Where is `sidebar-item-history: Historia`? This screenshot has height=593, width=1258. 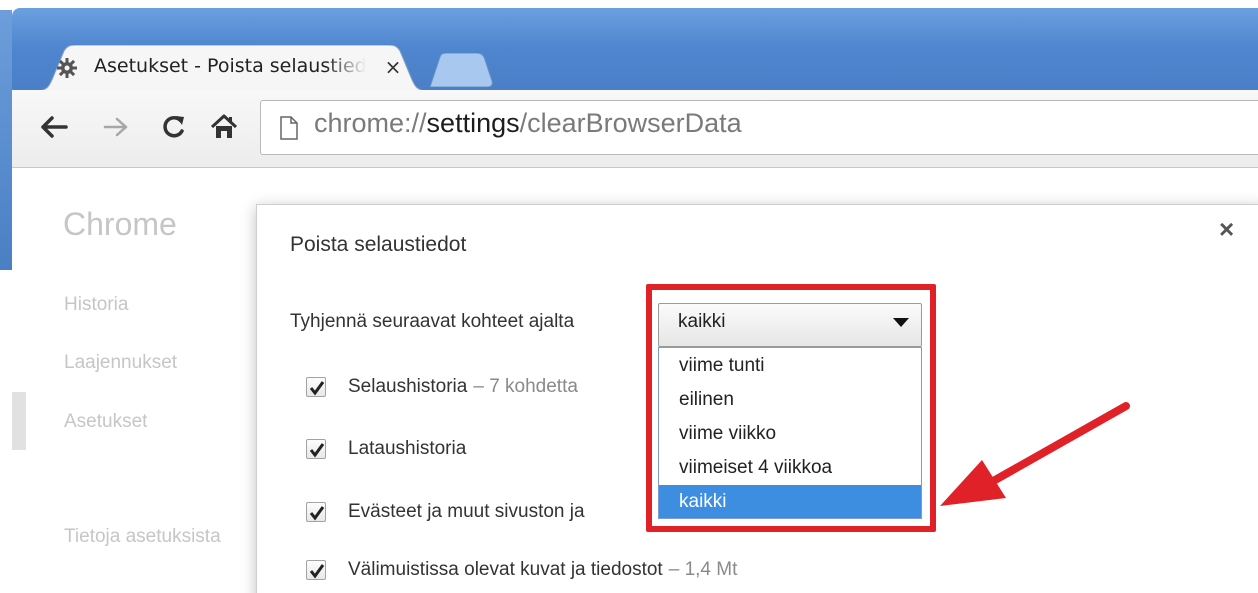 sidebar-item-history: Historia is located at coordinates (96, 305).